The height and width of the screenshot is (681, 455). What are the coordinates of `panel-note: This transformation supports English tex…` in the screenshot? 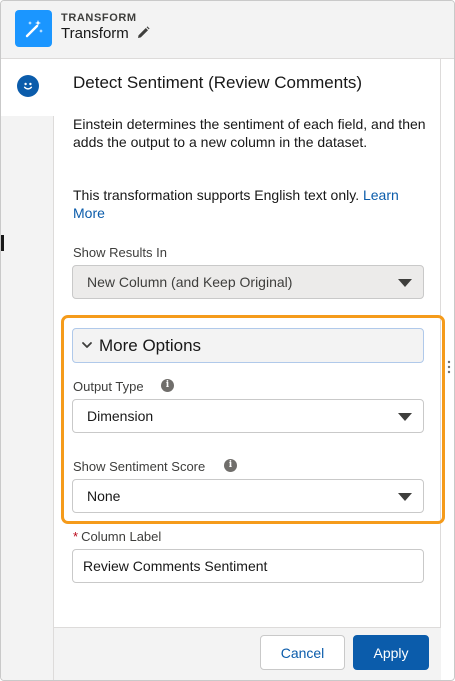 It's located at (253, 204).